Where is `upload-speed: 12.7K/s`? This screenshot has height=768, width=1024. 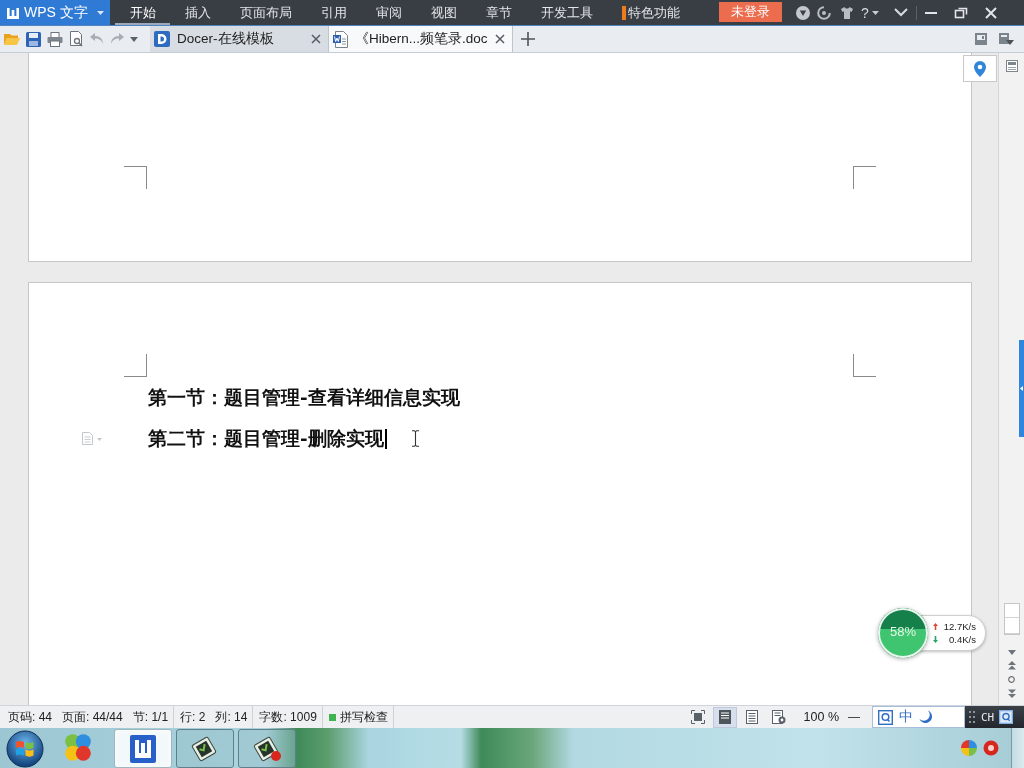 upload-speed: 12.7K/s is located at coordinates (959, 626).